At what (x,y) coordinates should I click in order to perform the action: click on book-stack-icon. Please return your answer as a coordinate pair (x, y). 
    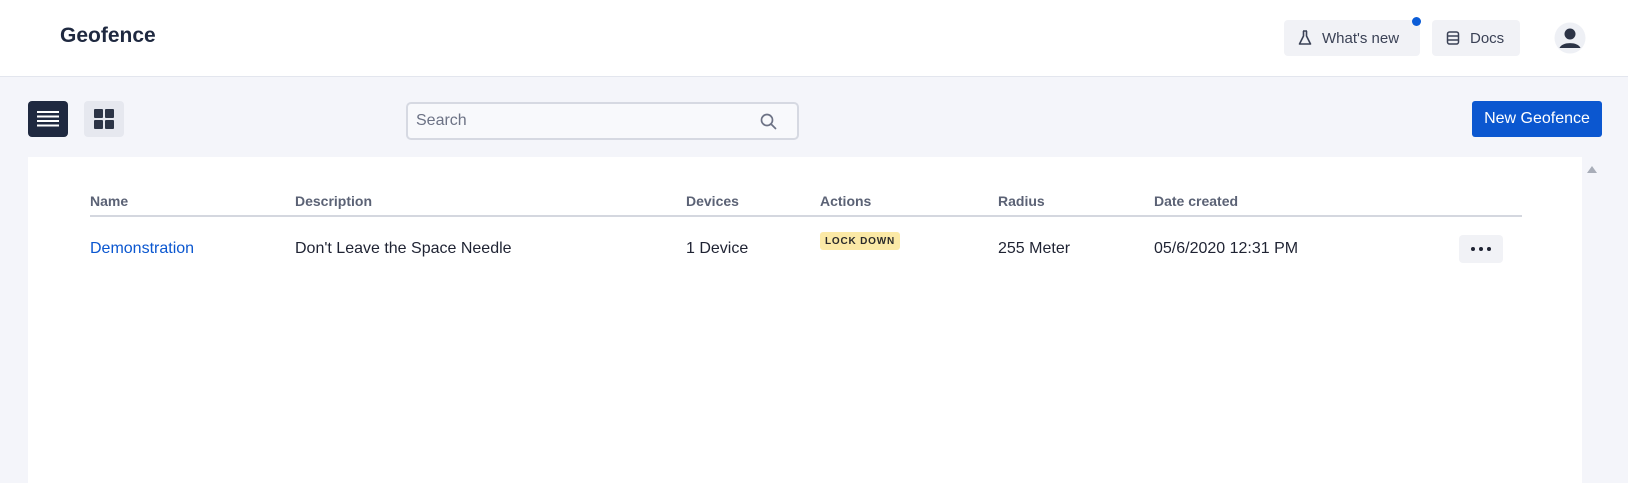
    Looking at the image, I should click on (1453, 38).